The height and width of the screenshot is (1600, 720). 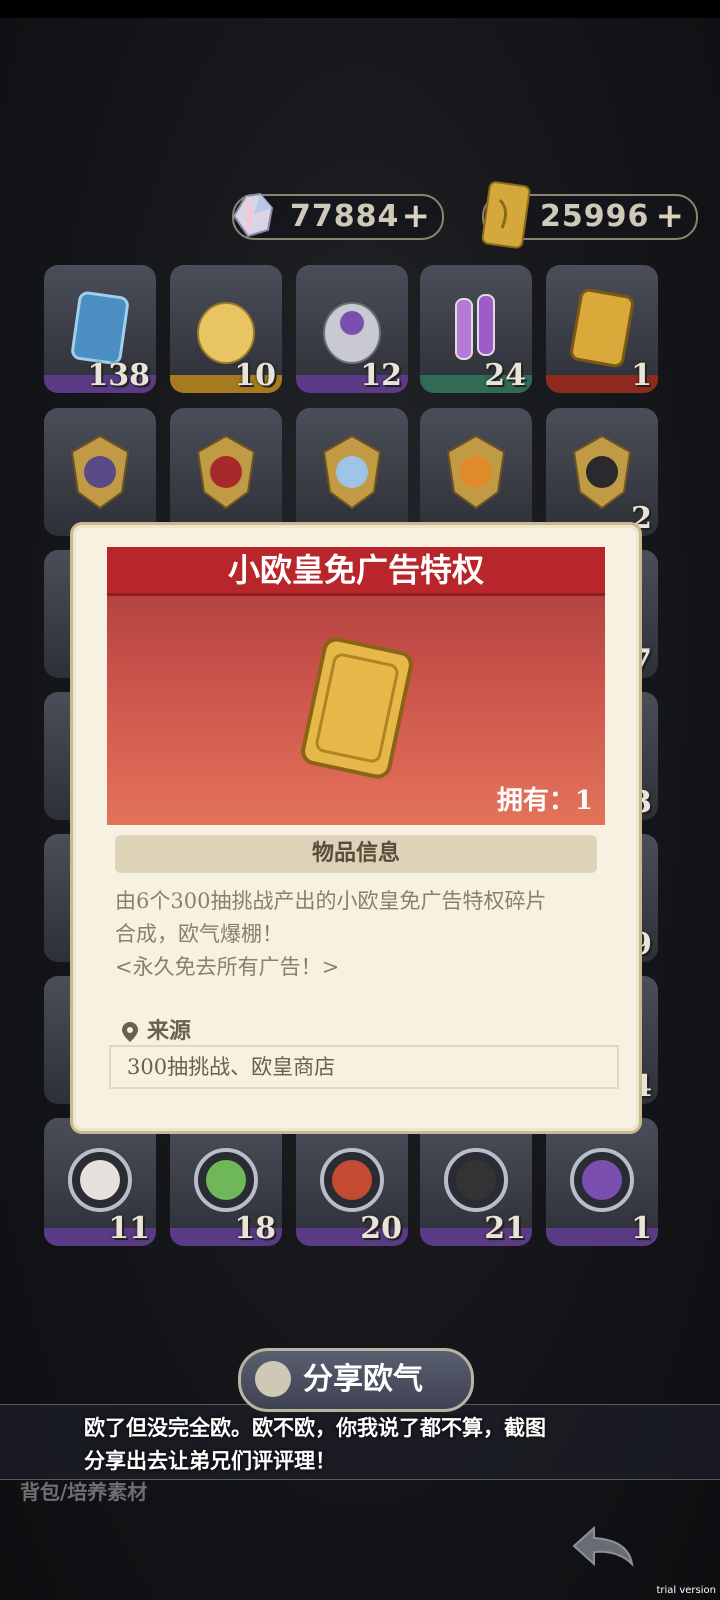 I want to click on item-slot-potion: 24, so click(x=476, y=329).